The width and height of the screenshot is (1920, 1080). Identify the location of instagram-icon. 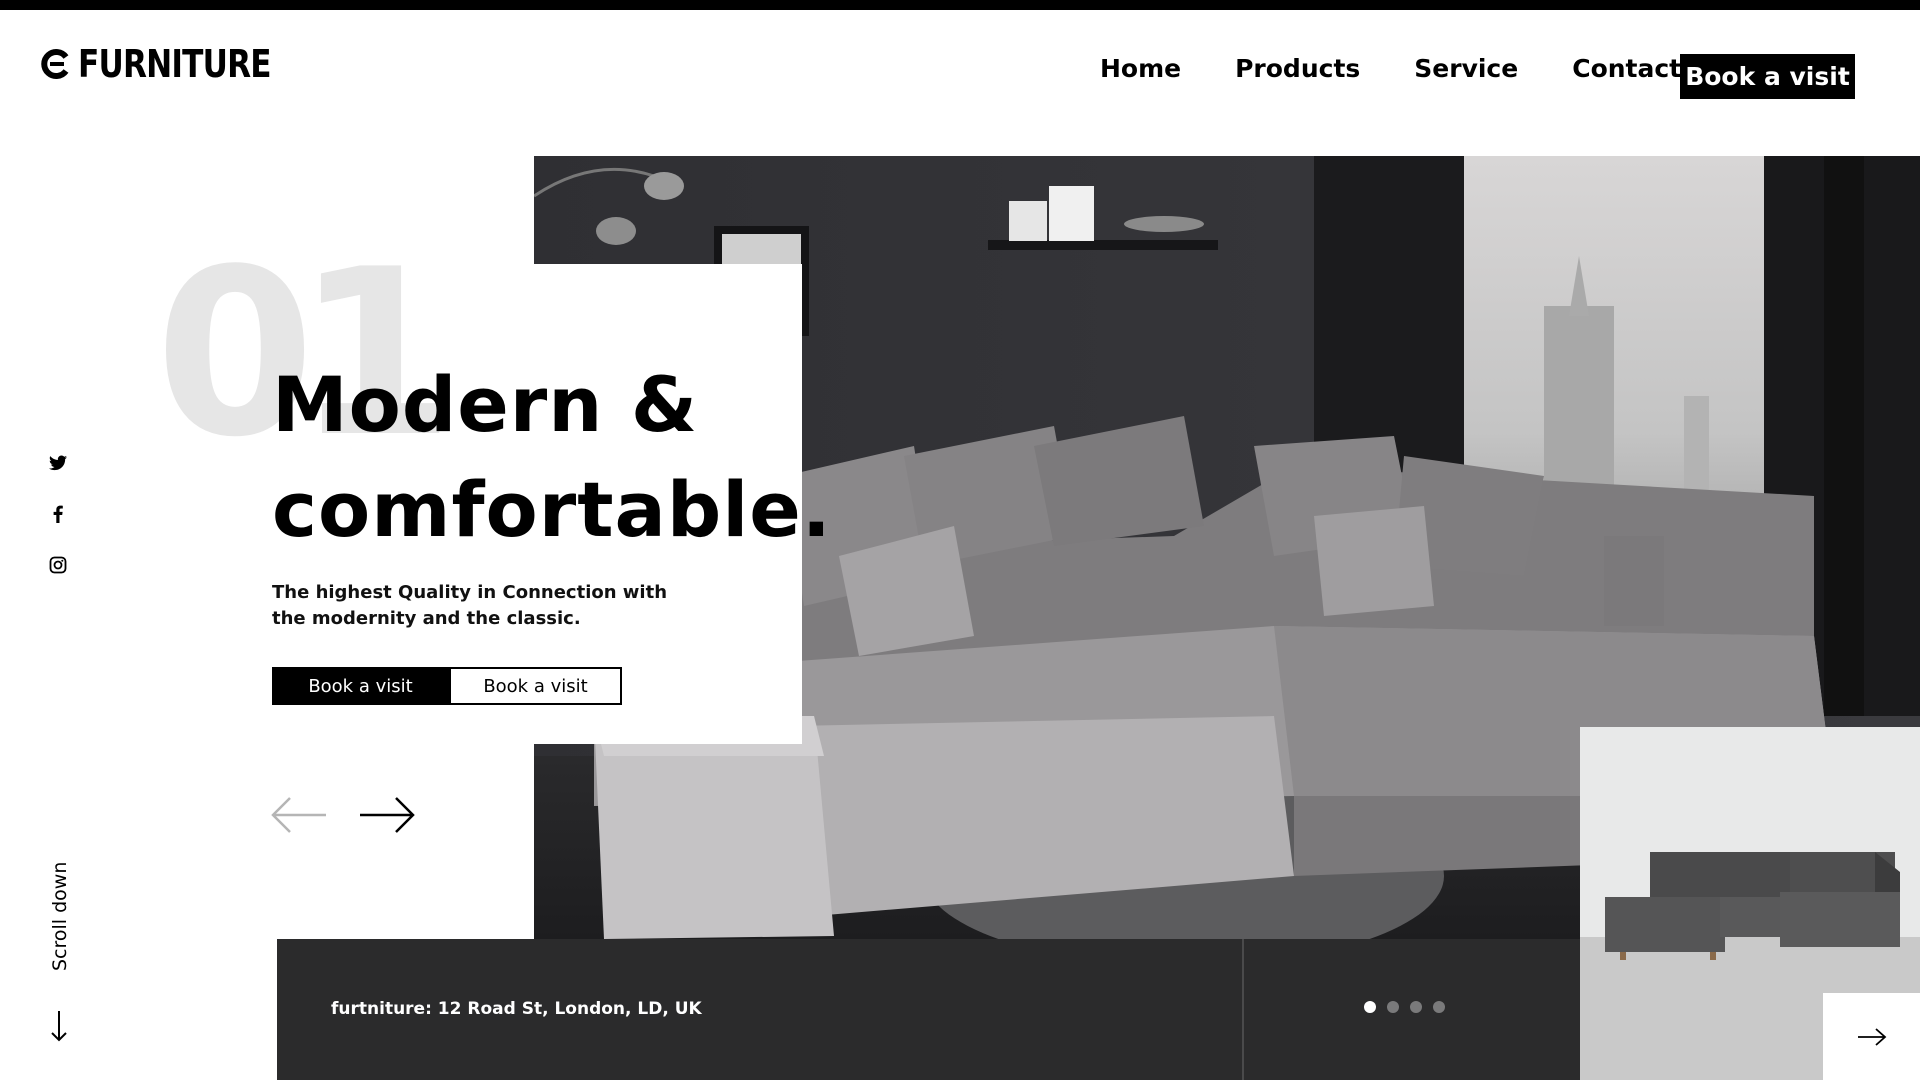
(58, 565).